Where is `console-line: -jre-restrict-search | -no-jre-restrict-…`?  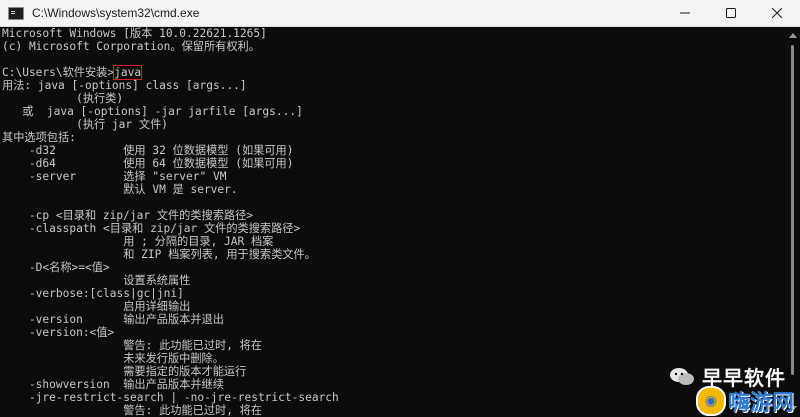
console-line: -jre-restrict-search | -no-jre-restrict-… is located at coordinates (170, 397).